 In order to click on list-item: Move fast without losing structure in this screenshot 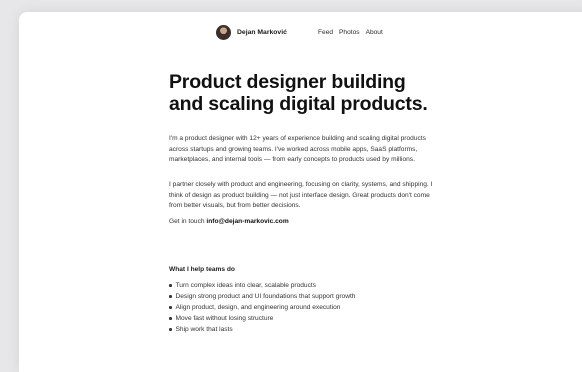, I will do `click(306, 318)`.